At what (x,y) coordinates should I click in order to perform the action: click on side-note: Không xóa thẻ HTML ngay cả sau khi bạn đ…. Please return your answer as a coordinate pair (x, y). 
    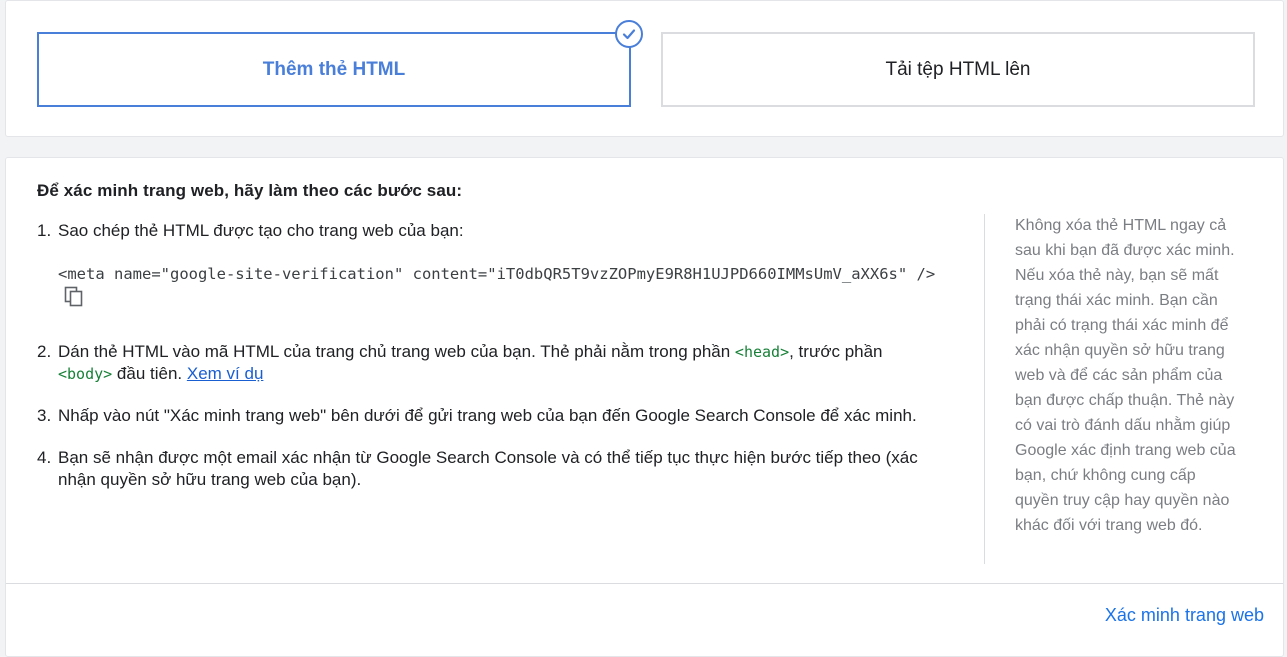
    Looking at the image, I should click on (1125, 375).